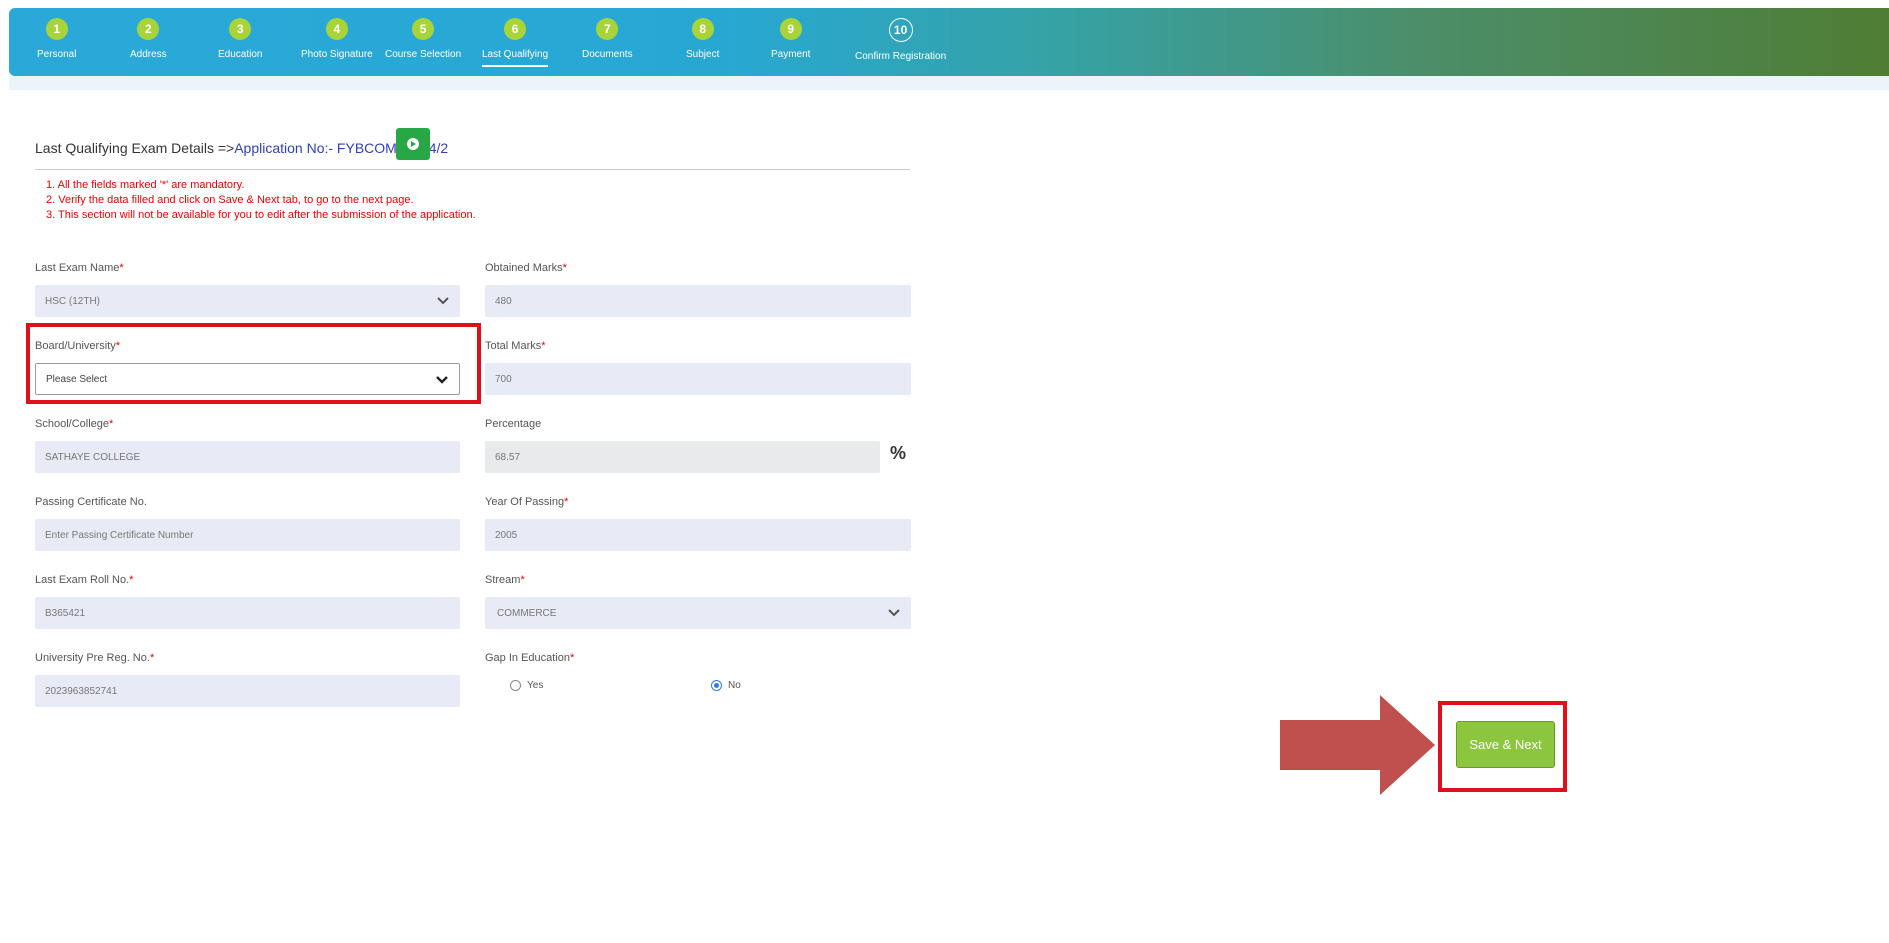 This screenshot has width=1889, height=943. I want to click on pre-reg-value: 2023963852741, so click(81, 691).